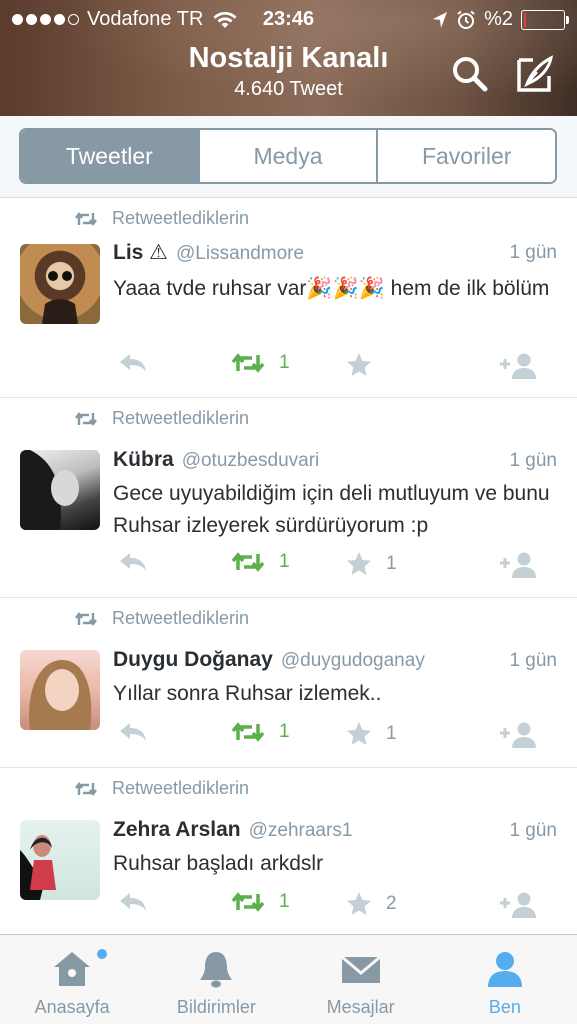  I want to click on tab-ben: Ben, so click(505, 979).